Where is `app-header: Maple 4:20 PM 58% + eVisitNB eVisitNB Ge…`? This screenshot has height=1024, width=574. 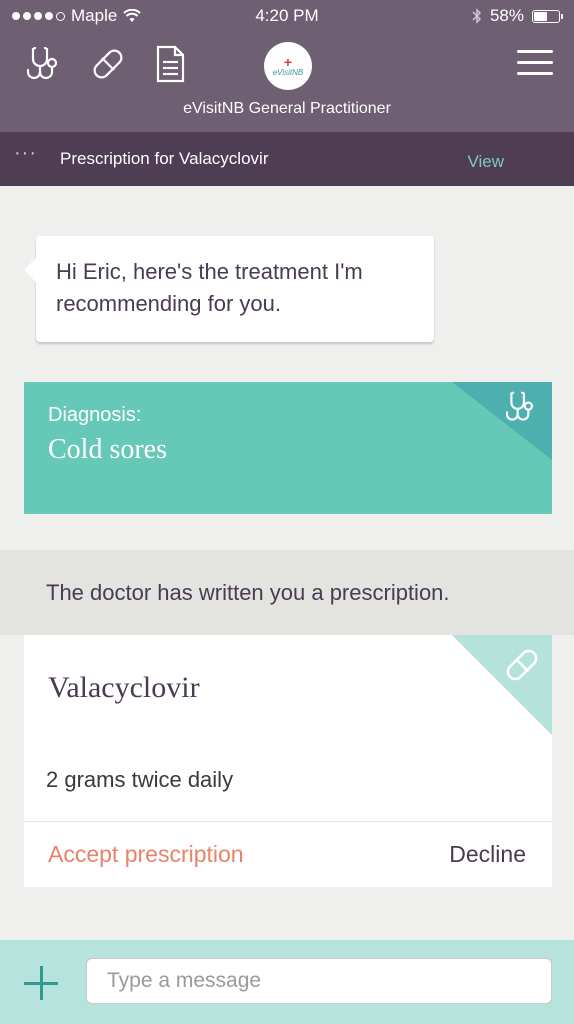 app-header: Maple 4:20 PM 58% + eVisitNB eVisitNB Ge… is located at coordinates (287, 66).